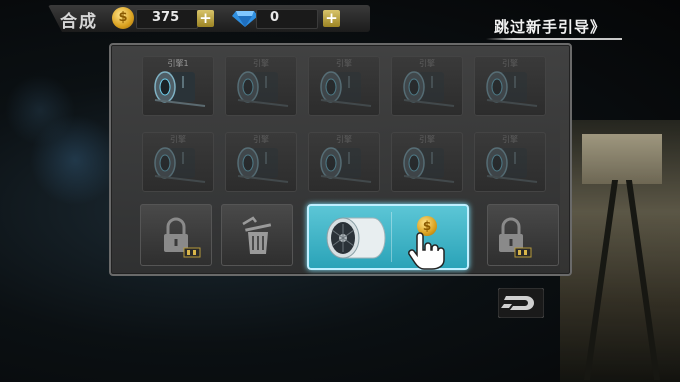 The height and width of the screenshot is (382, 680). I want to click on gem-value-box, so click(287, 19).